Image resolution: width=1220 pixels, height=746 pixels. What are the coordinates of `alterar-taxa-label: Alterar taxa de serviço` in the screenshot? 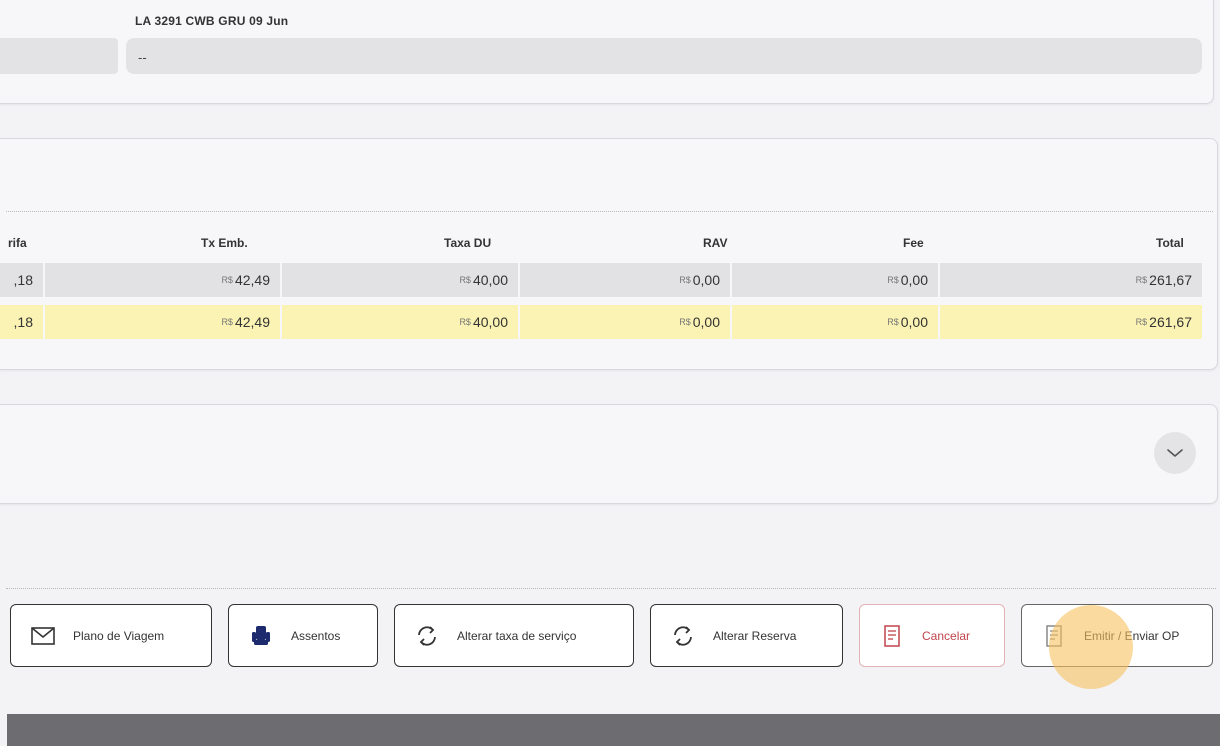 It's located at (517, 635).